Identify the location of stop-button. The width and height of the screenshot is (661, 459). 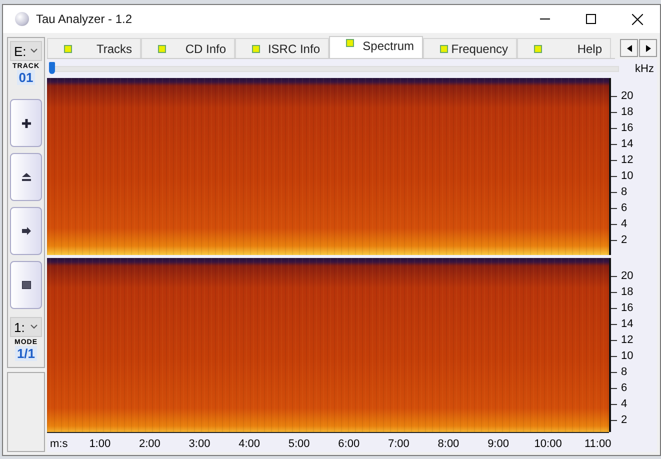
(26, 285).